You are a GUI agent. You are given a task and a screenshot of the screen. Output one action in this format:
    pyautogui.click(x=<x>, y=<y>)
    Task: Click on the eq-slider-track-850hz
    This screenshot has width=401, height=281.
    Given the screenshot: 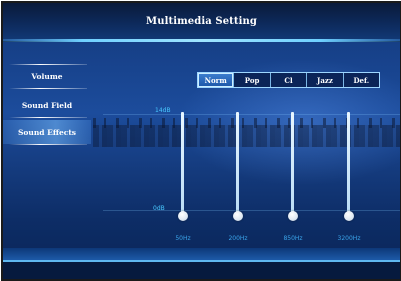 What is the action you would take?
    pyautogui.click(x=292, y=163)
    